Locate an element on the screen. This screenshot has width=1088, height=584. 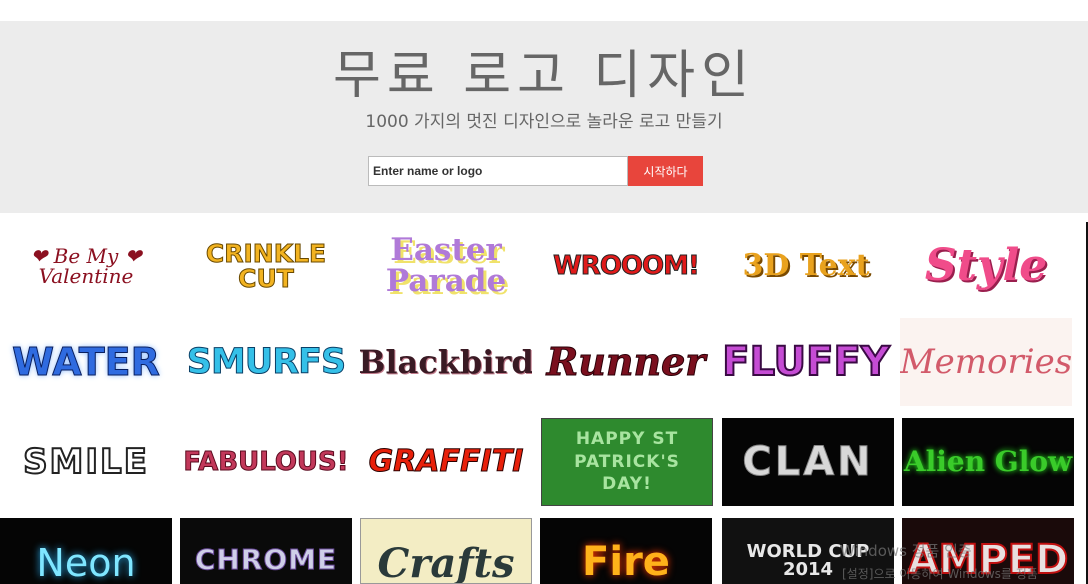
page-subtitle: 1000 가지의 멋진 디자인으로 놀라운 로고 만들기 is located at coordinates (544, 122).